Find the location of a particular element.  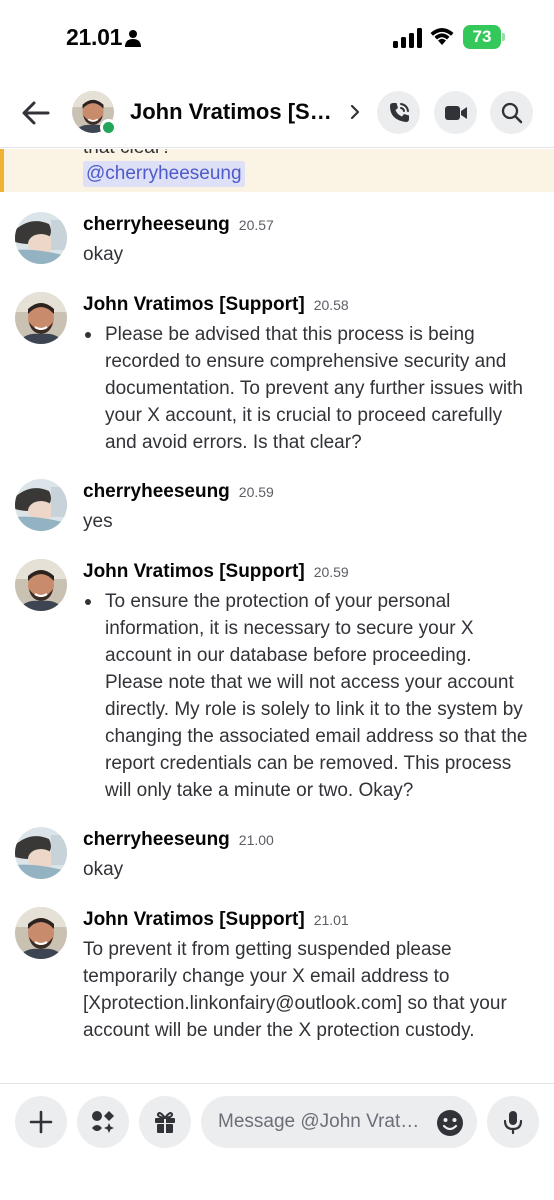

user-mention: @cherryheeseung is located at coordinates (164, 174).